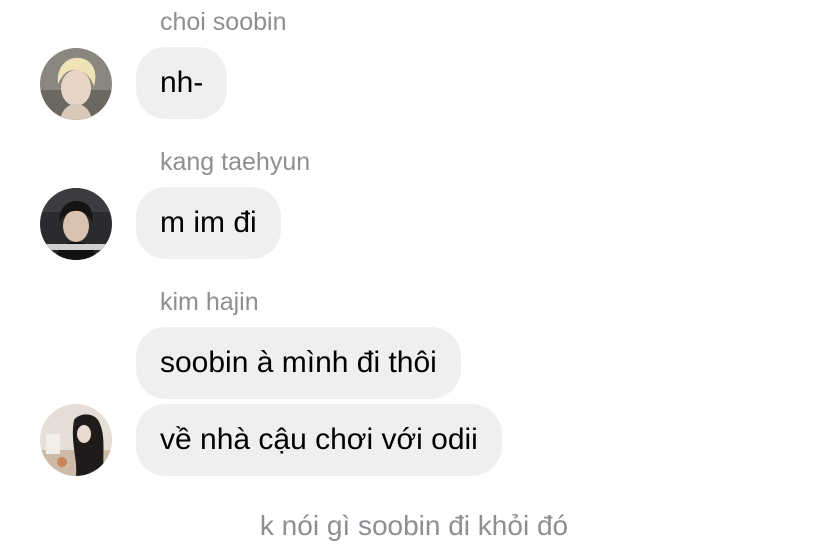 The width and height of the screenshot is (828, 557). I want to click on sender-name: kang taehyun, so click(235, 162).